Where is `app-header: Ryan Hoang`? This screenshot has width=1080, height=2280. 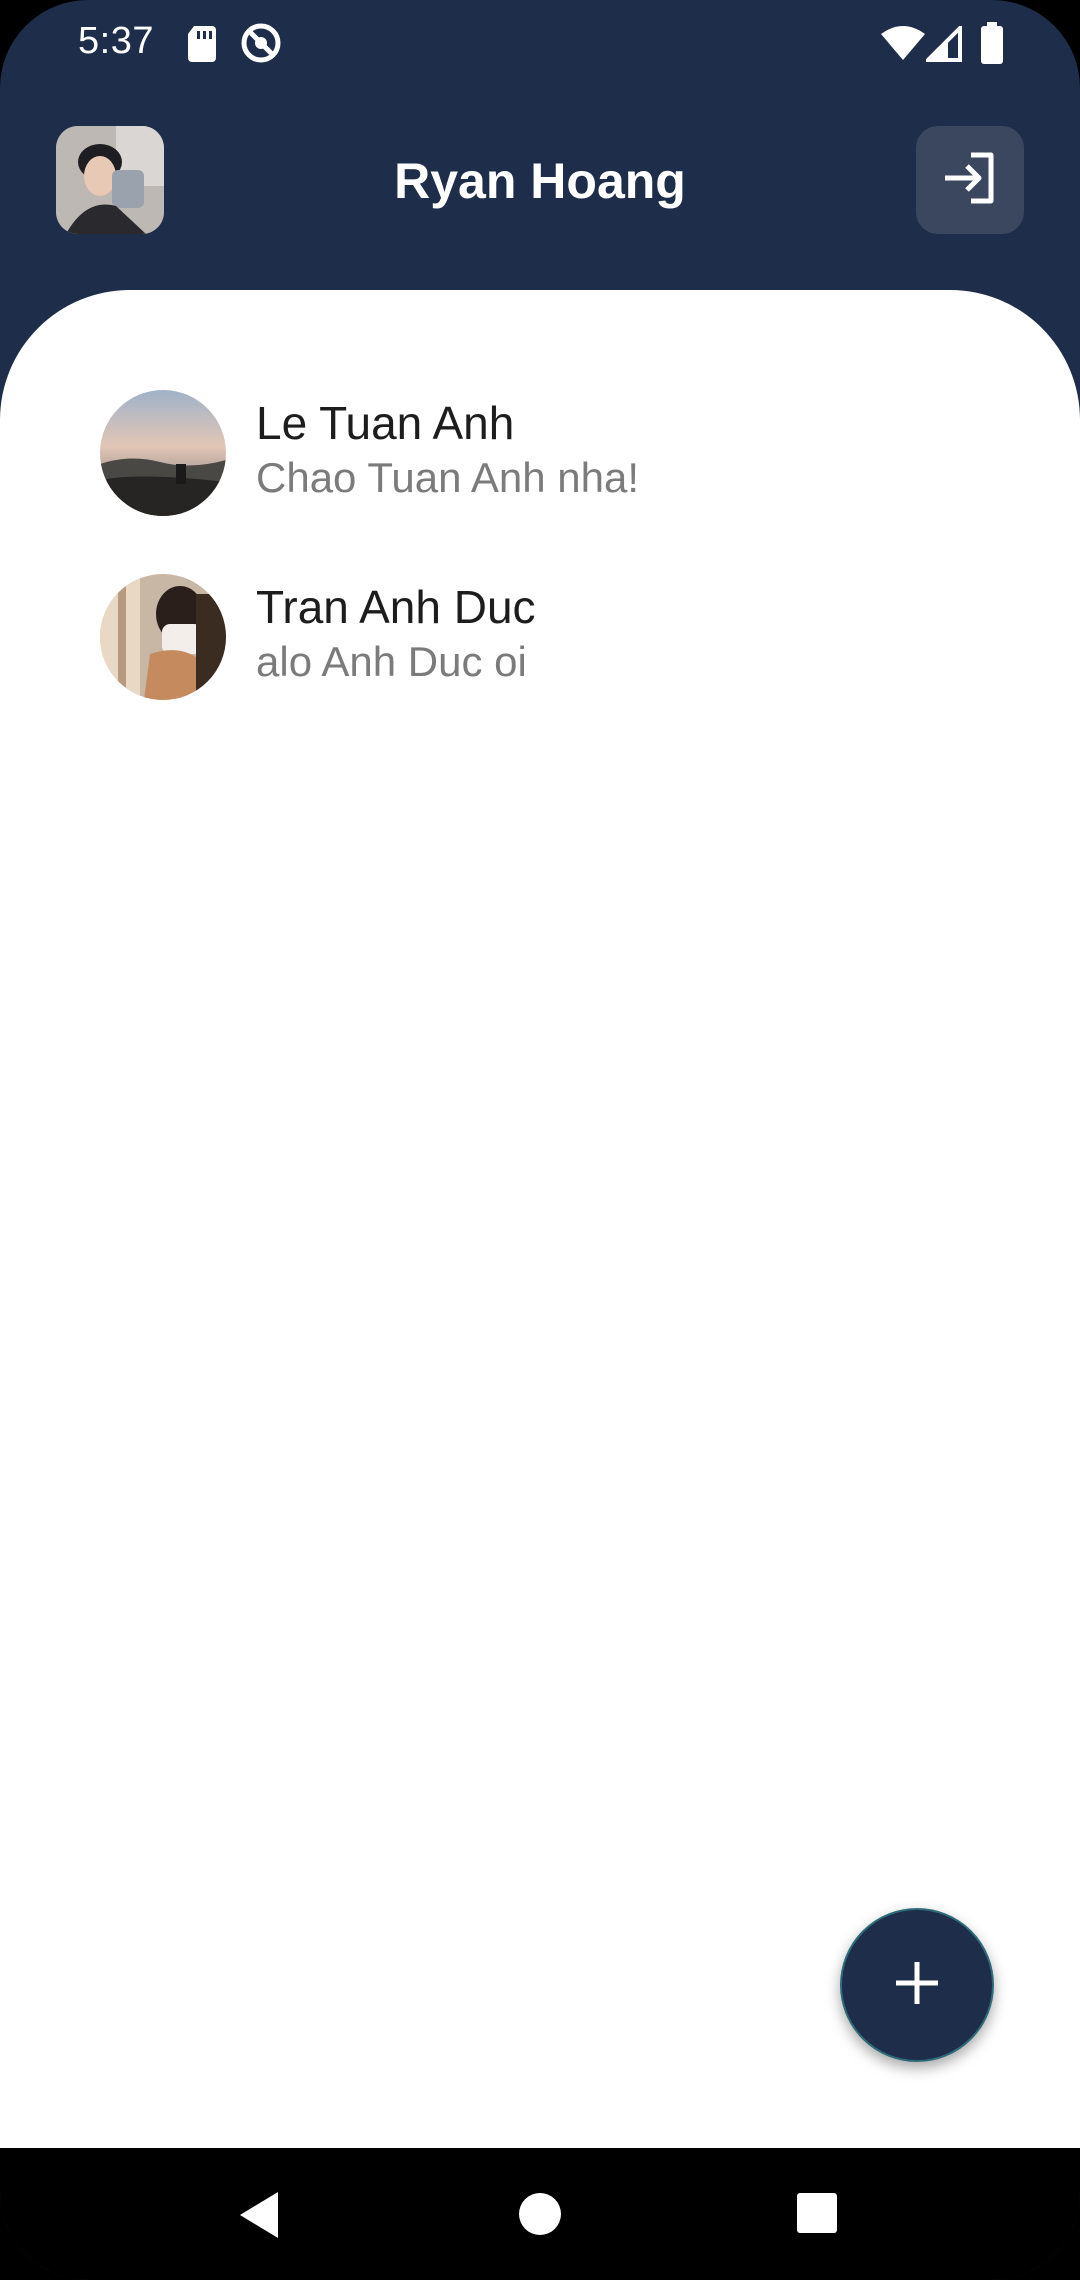
app-header: Ryan Hoang is located at coordinates (540, 190).